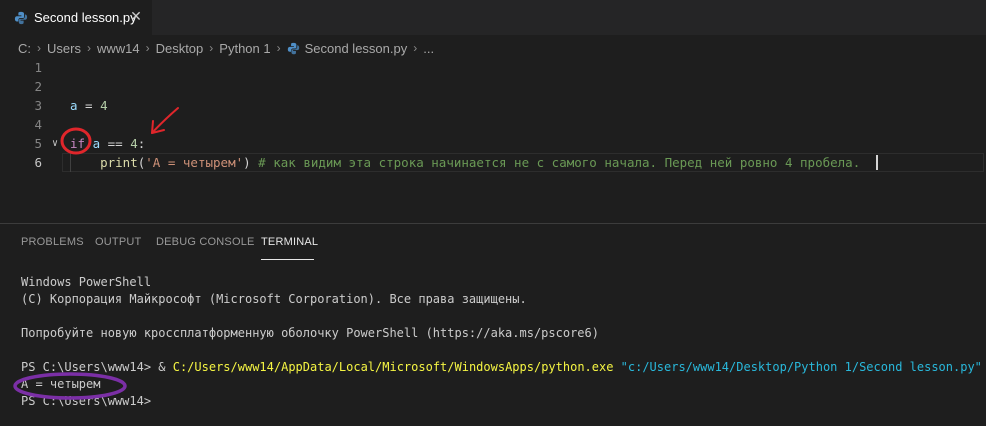 This screenshot has width=986, height=426. I want to click on code-line-2: 2, so click(493, 86).